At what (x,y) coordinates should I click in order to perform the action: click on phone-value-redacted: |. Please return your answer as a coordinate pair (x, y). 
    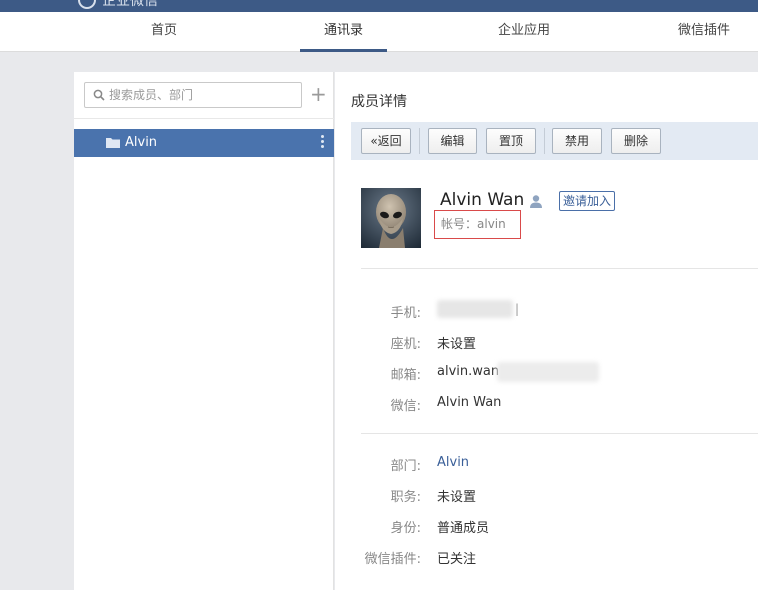
    Looking at the image, I should click on (479, 309).